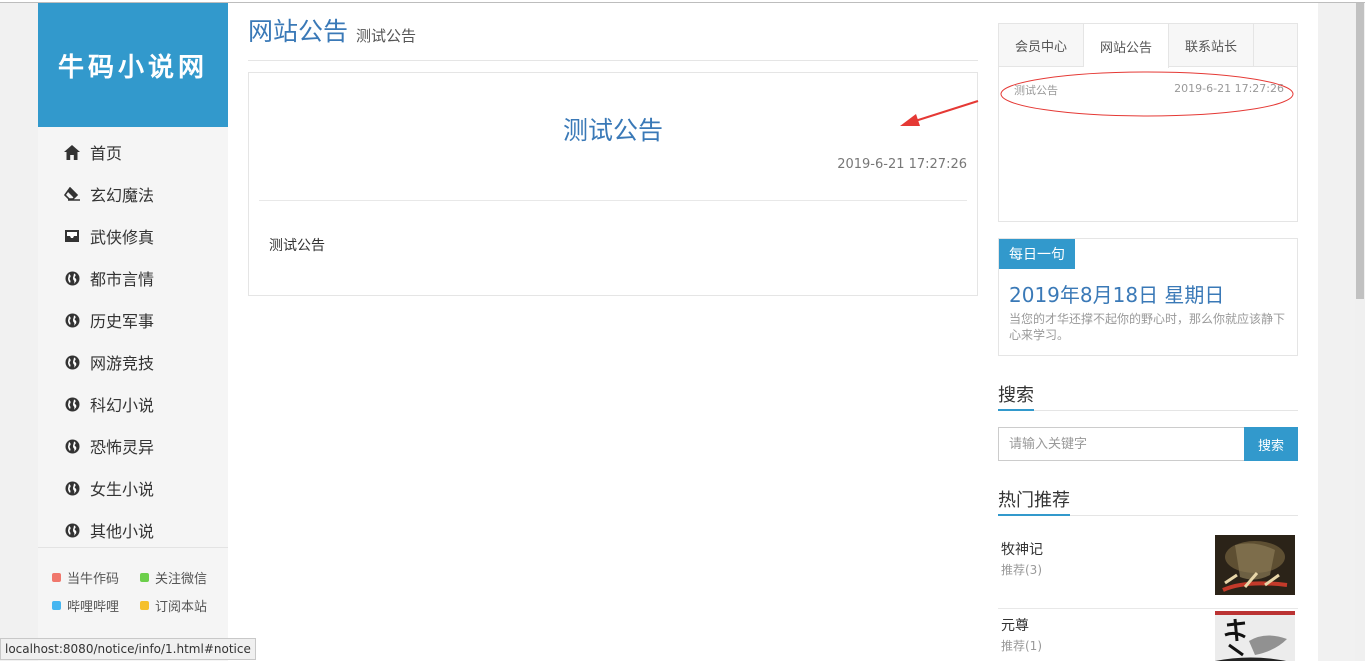  I want to click on inbox-icon, so click(72, 236).